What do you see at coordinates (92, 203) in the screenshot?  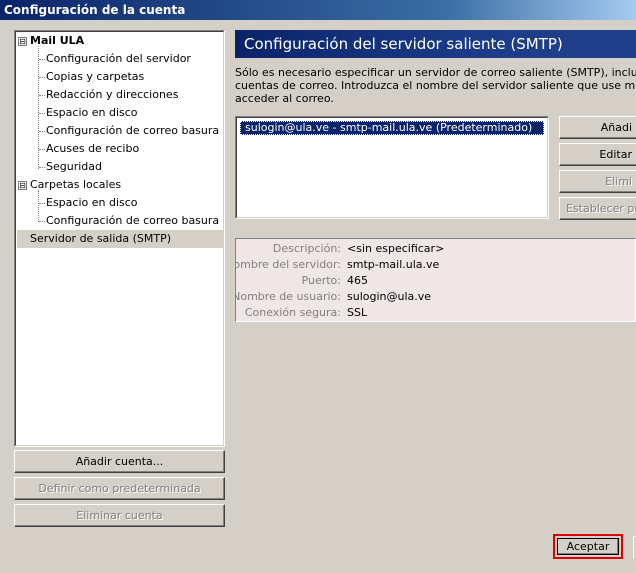 I see `tree-item-local-disk-space: Espacio en disco` at bounding box center [92, 203].